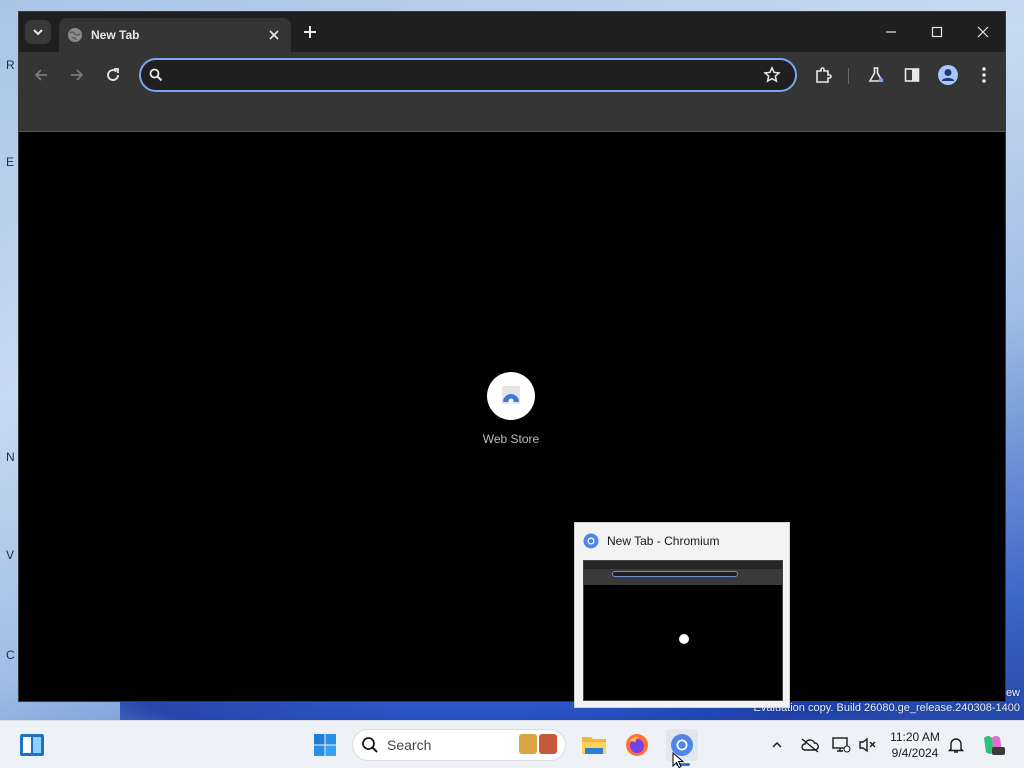 This screenshot has width=1024, height=768. I want to click on profile-button, so click(948, 75).